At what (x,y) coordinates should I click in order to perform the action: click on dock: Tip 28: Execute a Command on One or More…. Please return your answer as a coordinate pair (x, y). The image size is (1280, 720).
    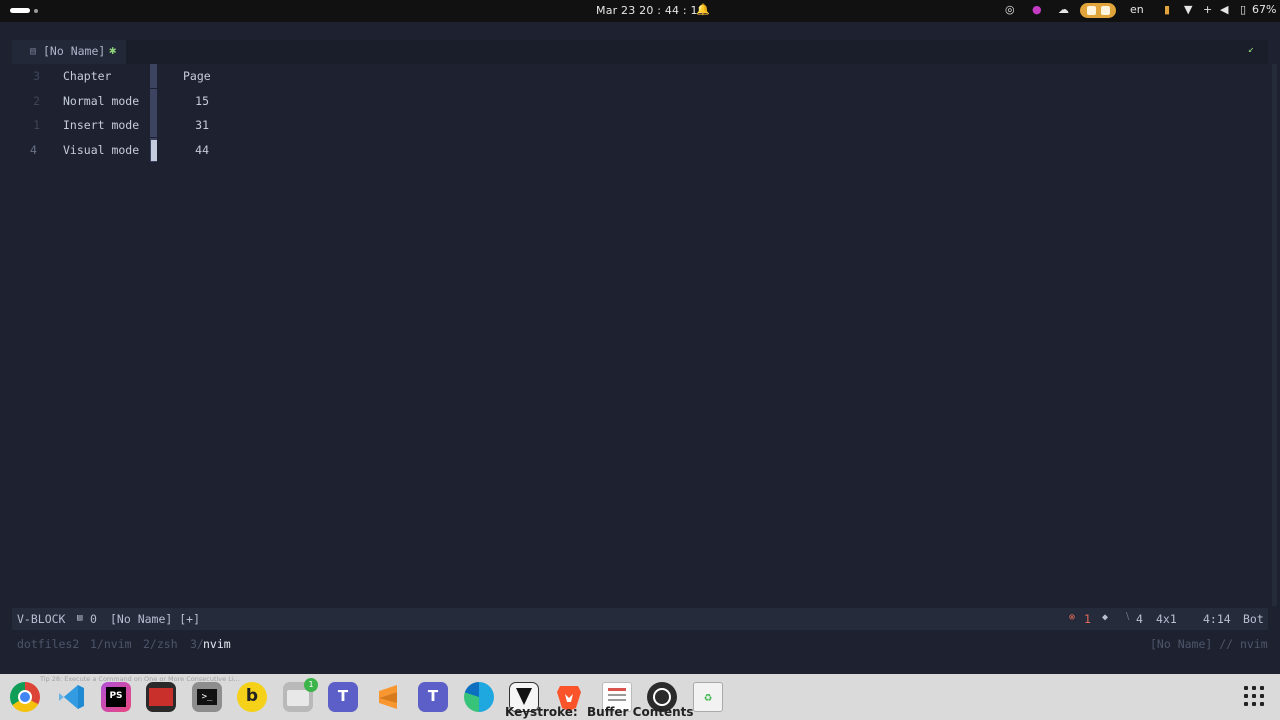
    Looking at the image, I should click on (640, 697).